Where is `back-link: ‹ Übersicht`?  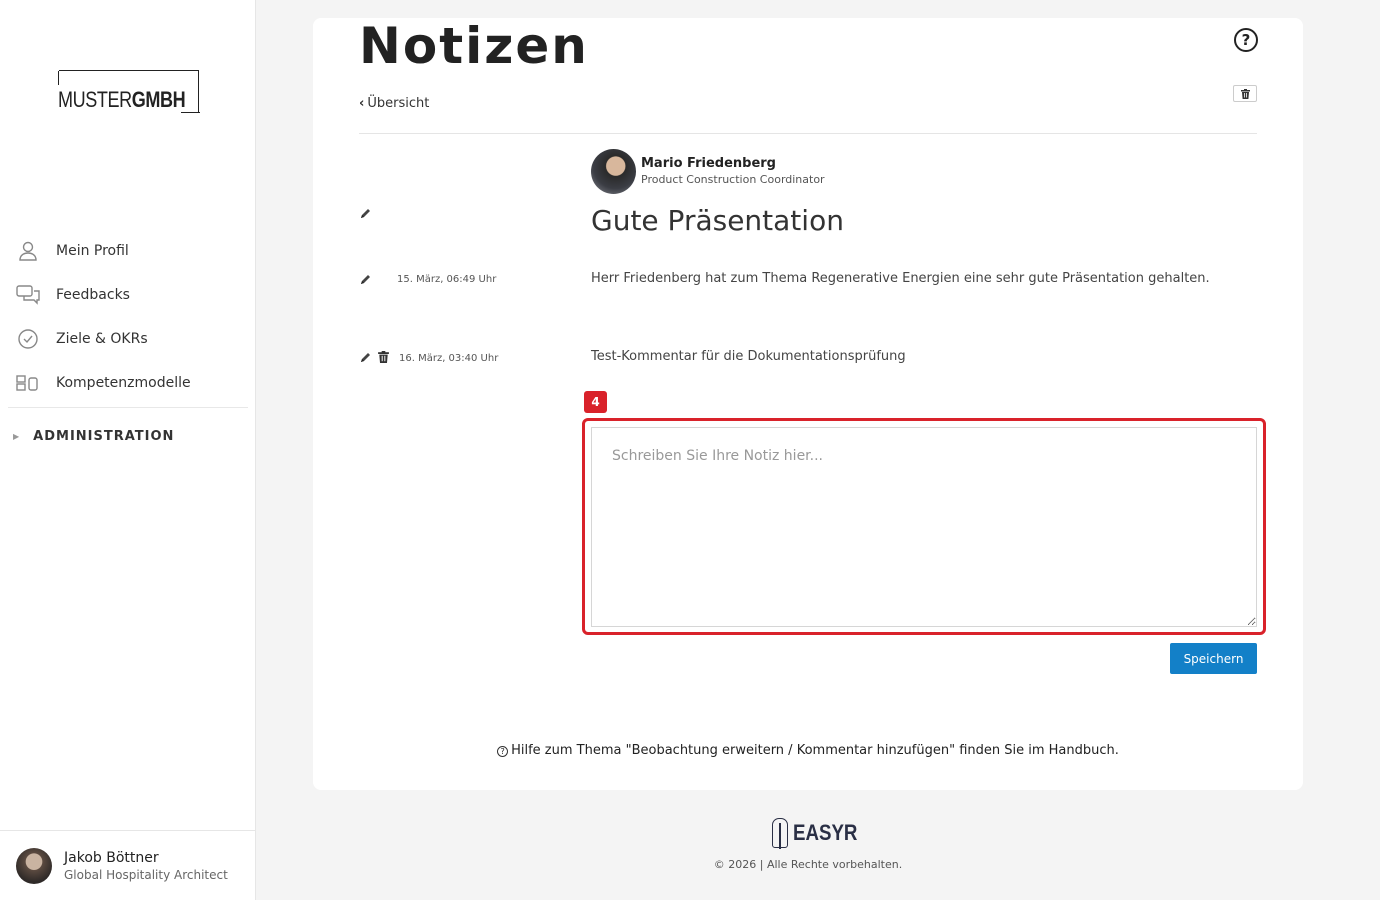 back-link: ‹ Übersicht is located at coordinates (394, 103).